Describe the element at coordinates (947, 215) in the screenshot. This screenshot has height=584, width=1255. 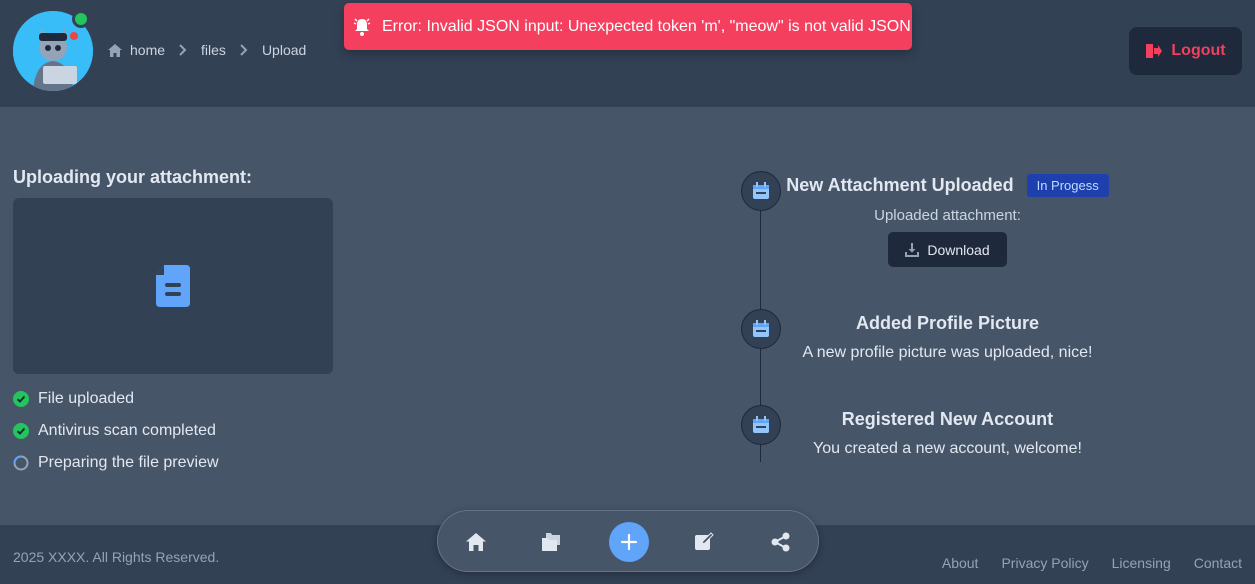
I see `timeline-desc: Uploaded attachment:` at that location.